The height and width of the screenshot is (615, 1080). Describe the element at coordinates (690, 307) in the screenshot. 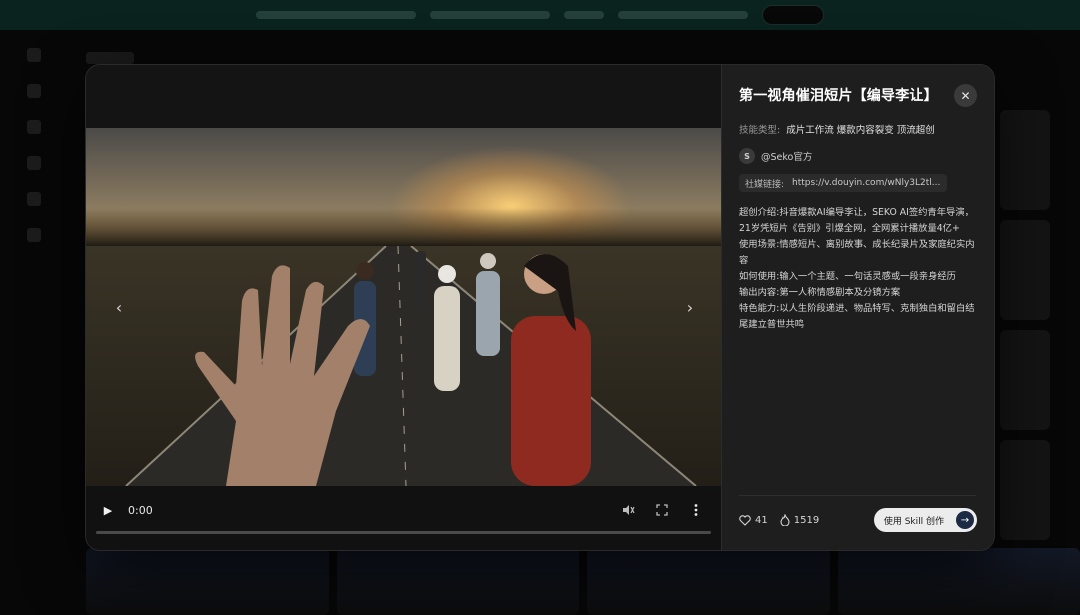

I see `next-arrow-icon: ›` at that location.